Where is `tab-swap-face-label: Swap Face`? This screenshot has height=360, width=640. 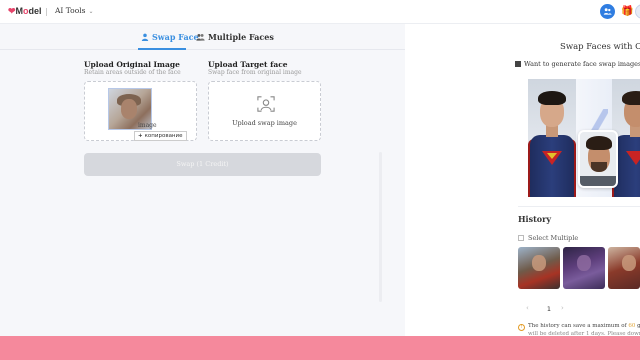
tab-swap-face-label: Swap Face is located at coordinates (175, 37).